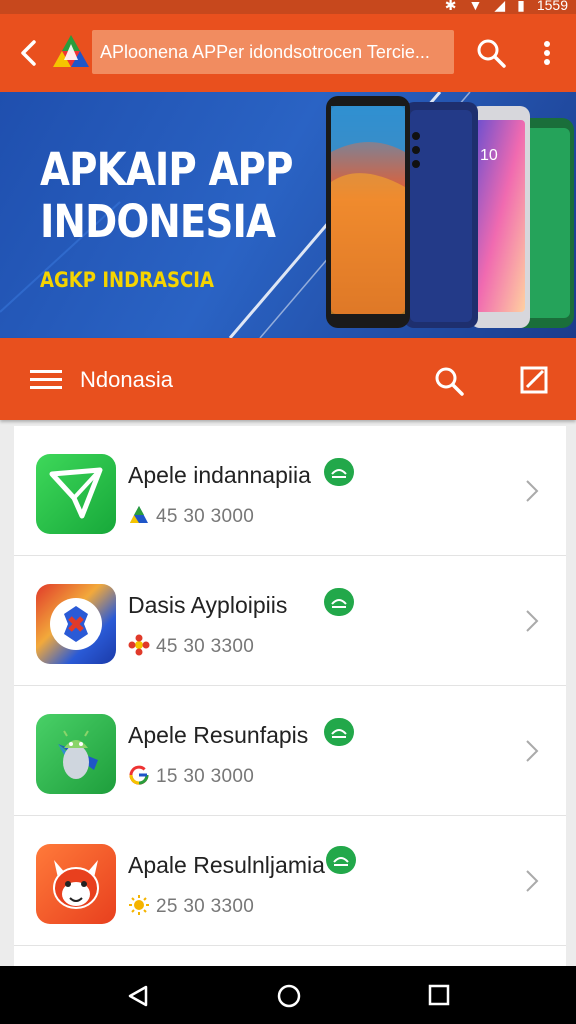  What do you see at coordinates (76, 624) in the screenshot?
I see `swirl-app-icon` at bounding box center [76, 624].